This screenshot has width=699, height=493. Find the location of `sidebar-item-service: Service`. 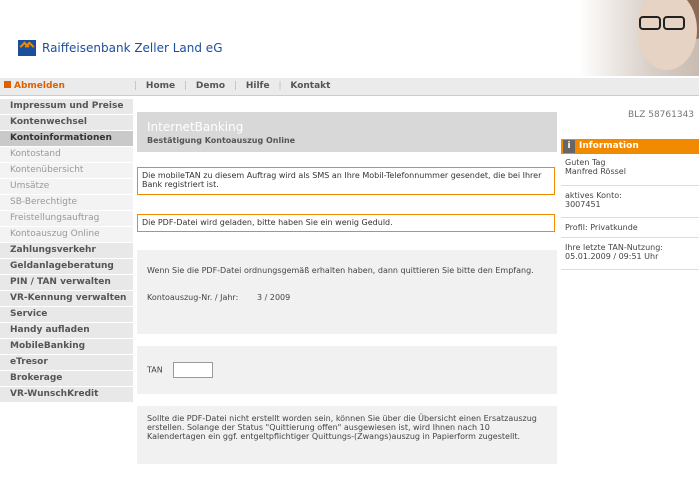

sidebar-item-service: Service is located at coordinates (66, 314).